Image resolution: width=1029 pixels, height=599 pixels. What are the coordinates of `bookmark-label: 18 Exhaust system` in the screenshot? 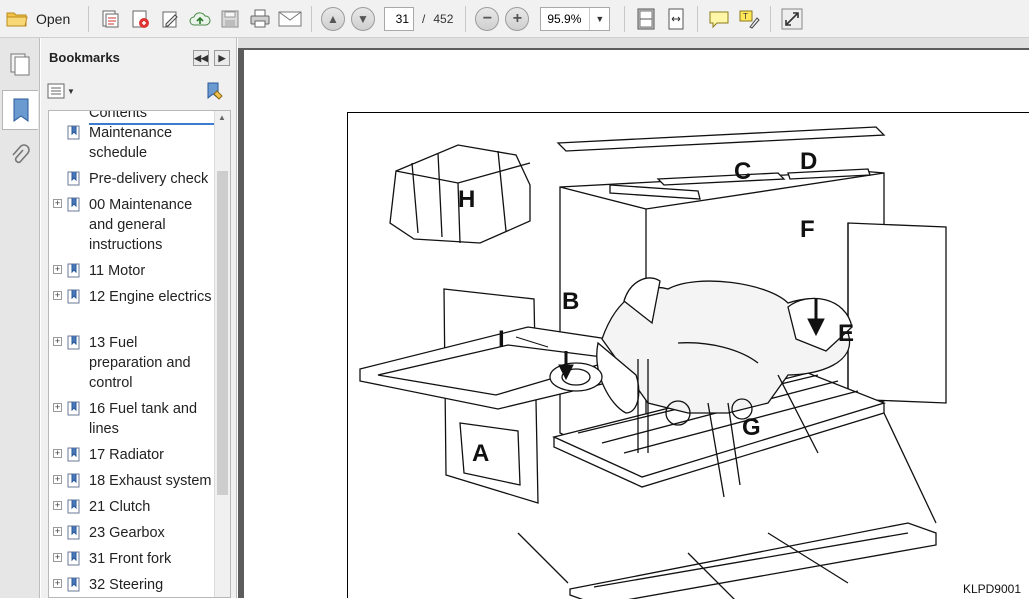 It's located at (150, 481).